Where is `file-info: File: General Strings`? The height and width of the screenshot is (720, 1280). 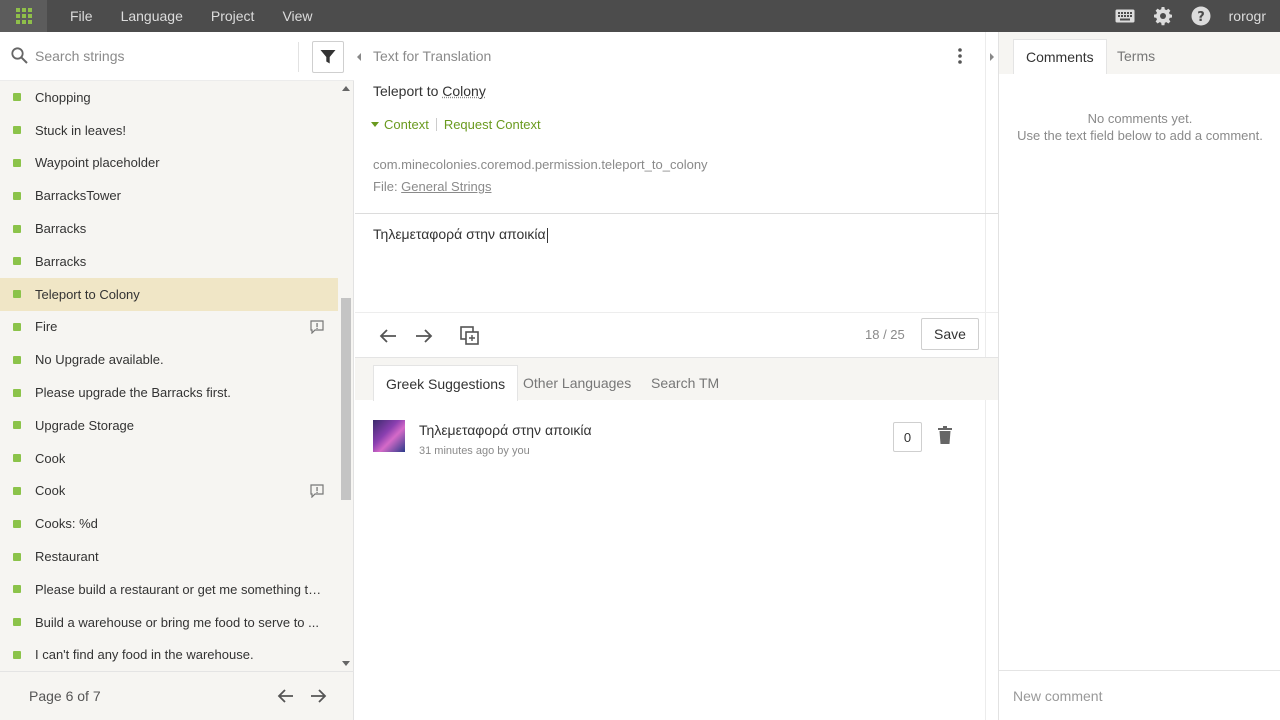 file-info: File: General Strings is located at coordinates (432, 186).